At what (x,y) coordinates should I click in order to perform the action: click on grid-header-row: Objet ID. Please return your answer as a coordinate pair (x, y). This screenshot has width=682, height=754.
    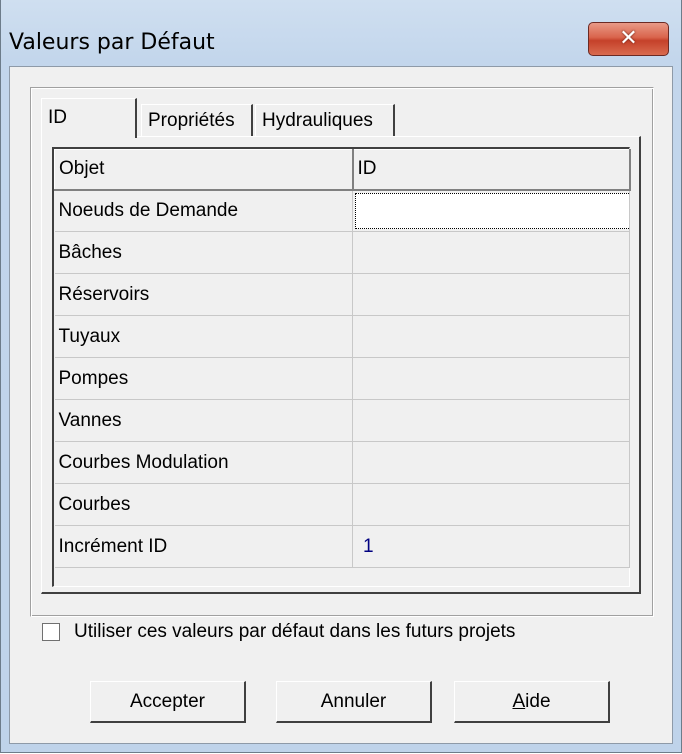
    Looking at the image, I should click on (342, 170).